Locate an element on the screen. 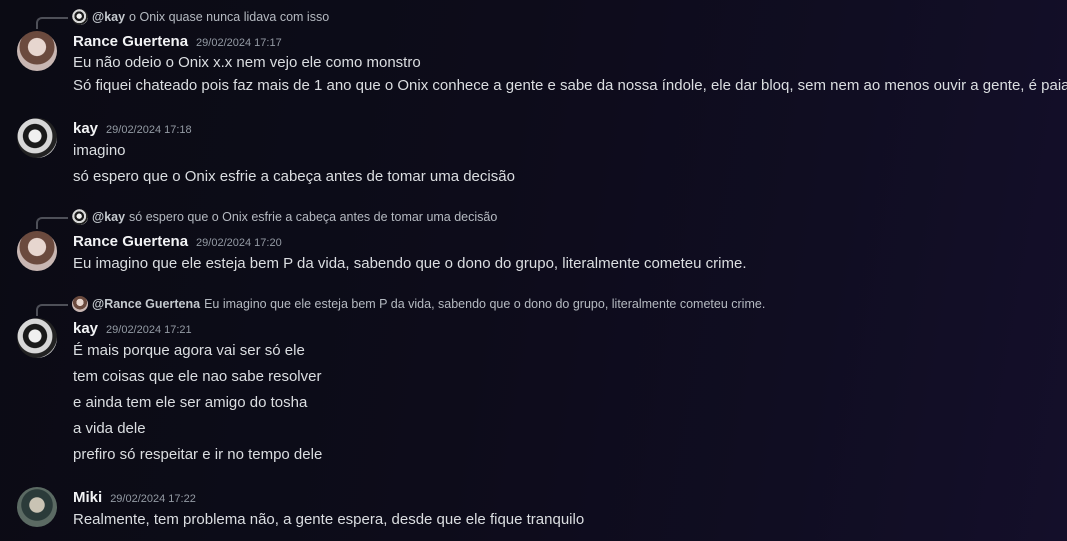  message-text: É mais porque agora vai ser só ele is located at coordinates (189, 350).